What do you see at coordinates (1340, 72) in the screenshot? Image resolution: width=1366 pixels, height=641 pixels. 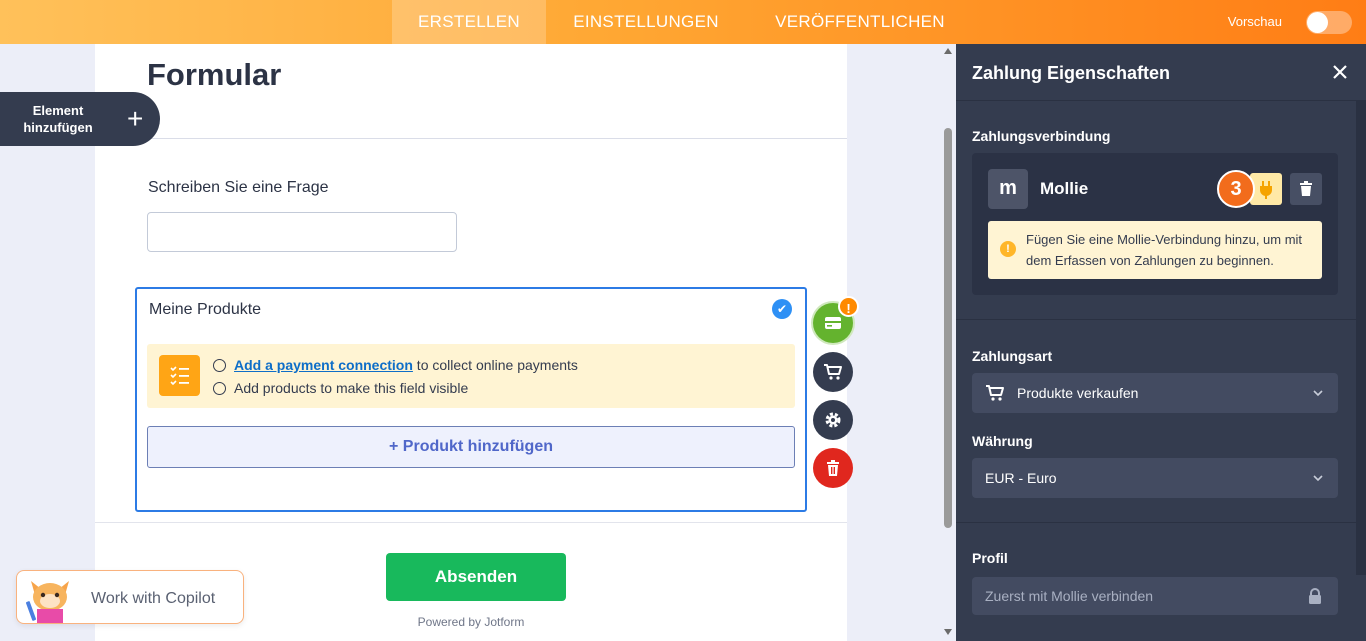 I see `close-icon` at bounding box center [1340, 72].